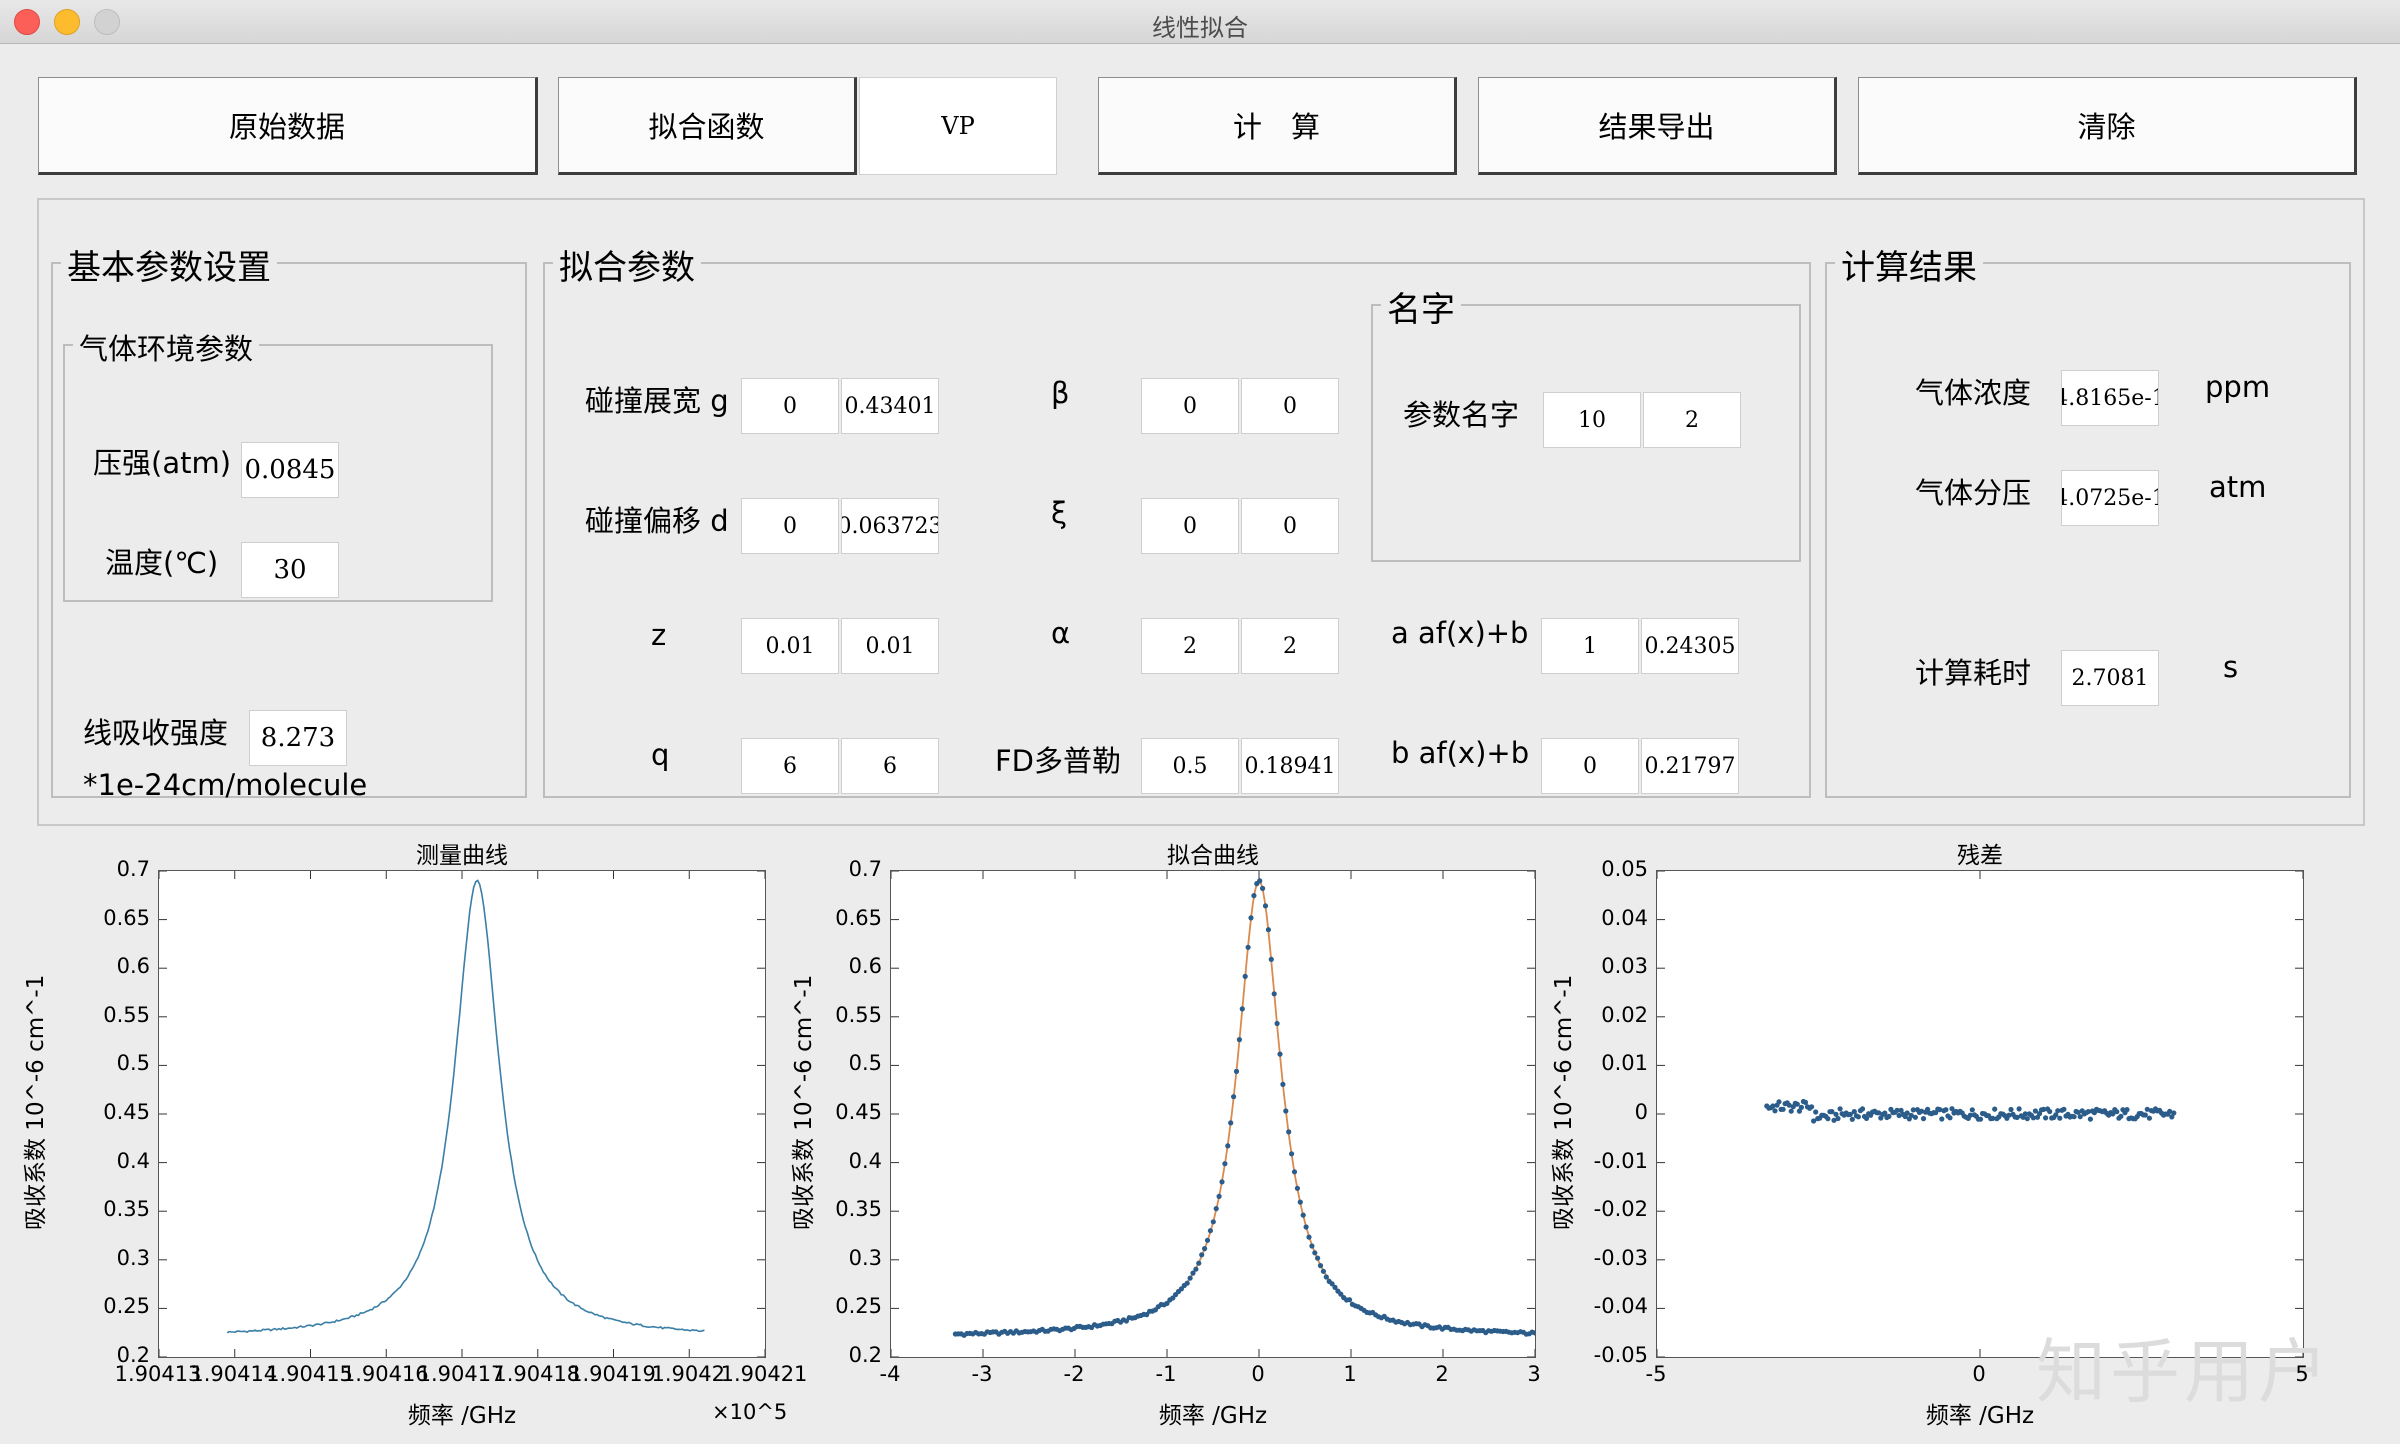 The height and width of the screenshot is (1444, 2400). I want to click on measured-curve-x-multiplier: ×10^5, so click(750, 1412).